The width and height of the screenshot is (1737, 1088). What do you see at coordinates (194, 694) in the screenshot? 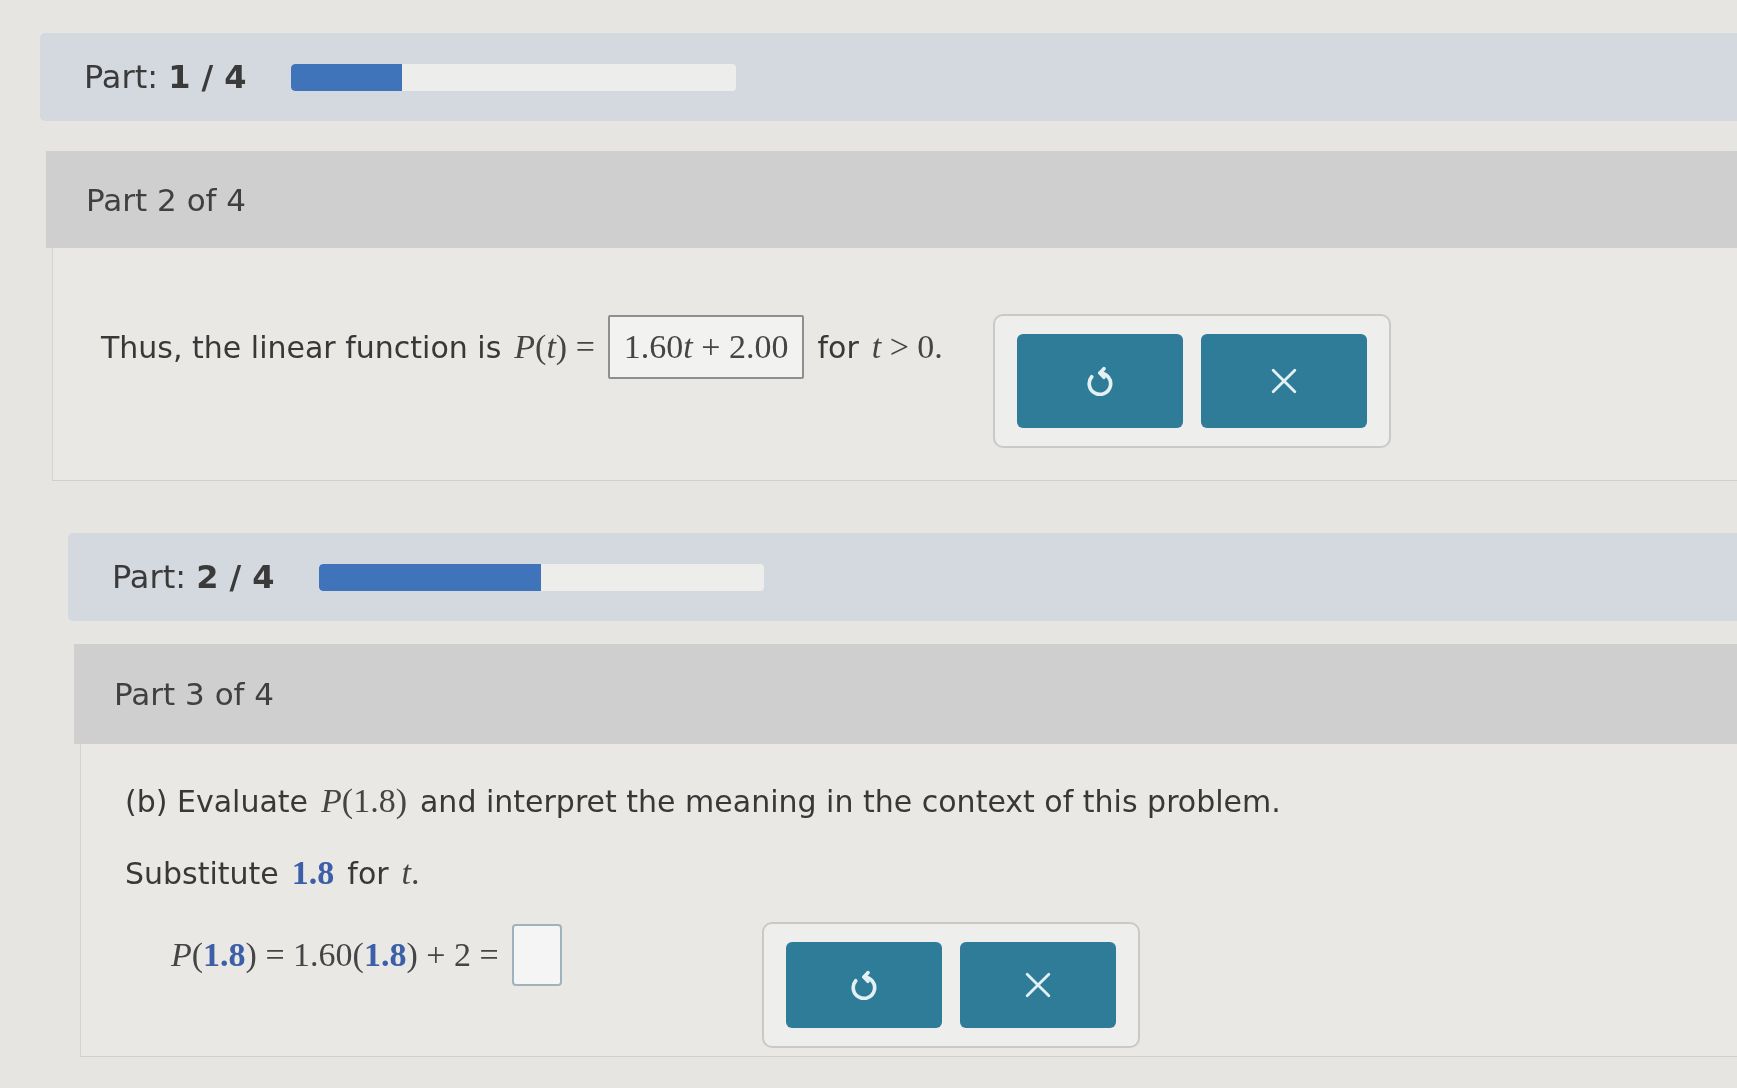
I see `part-title: Part 3 of 4` at bounding box center [194, 694].